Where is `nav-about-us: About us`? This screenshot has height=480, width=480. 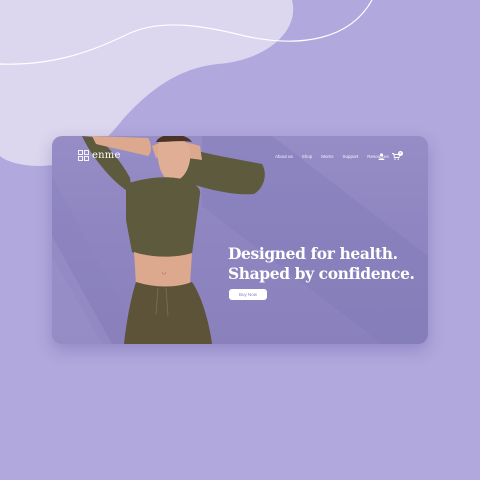
nav-about-us: About us is located at coordinates (284, 156).